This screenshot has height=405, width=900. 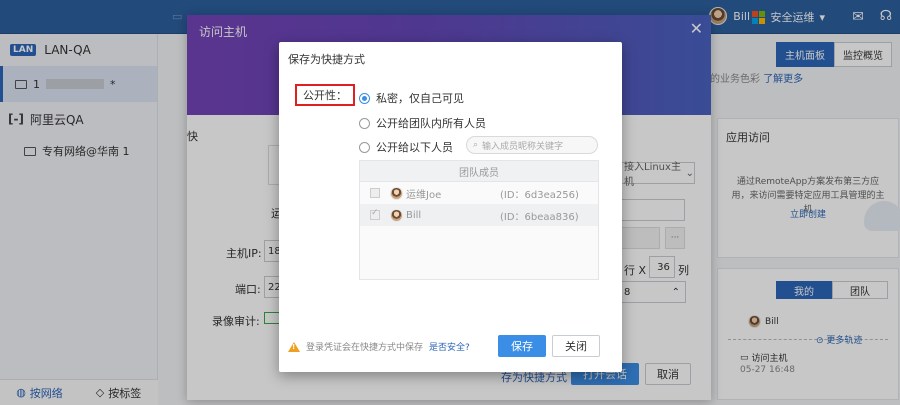 I want to click on table-header: 团队成员, so click(x=479, y=171).